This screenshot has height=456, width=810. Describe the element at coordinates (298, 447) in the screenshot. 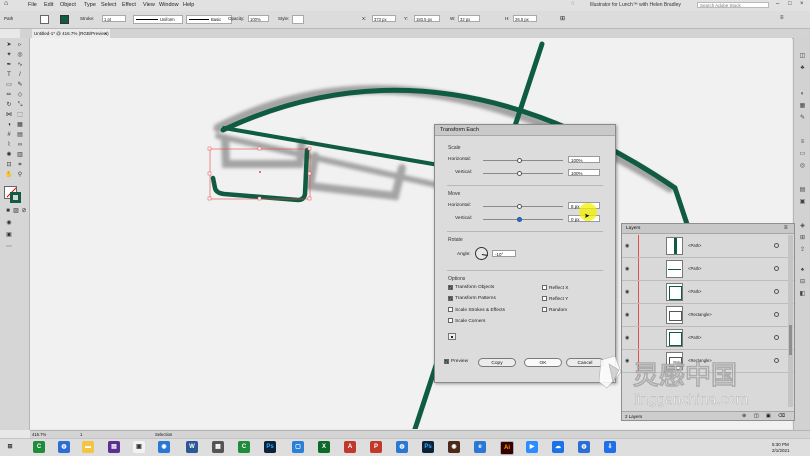

I see `app-icon-window: ▢` at that location.